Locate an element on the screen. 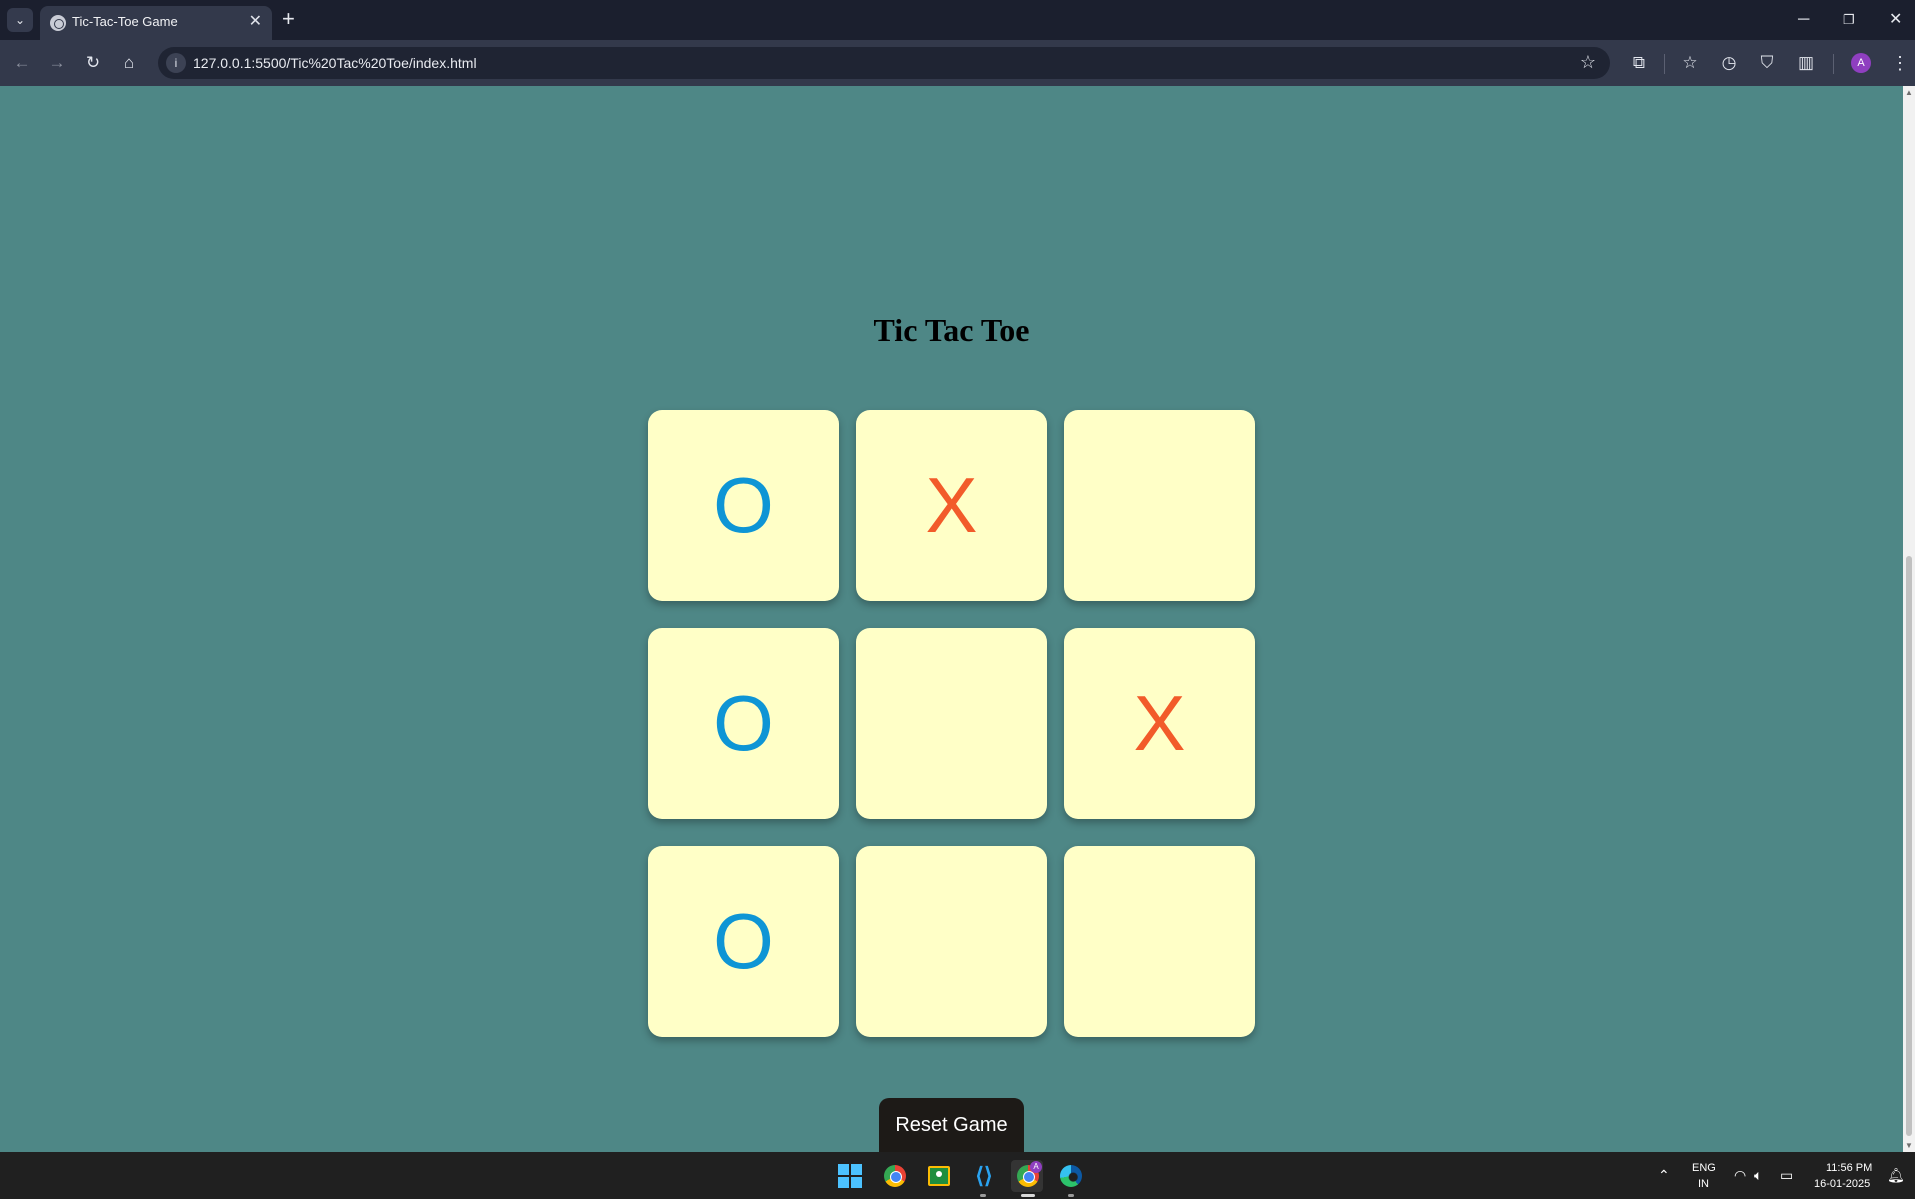 The image size is (1915, 1199). globe-icon is located at coordinates (58, 23).